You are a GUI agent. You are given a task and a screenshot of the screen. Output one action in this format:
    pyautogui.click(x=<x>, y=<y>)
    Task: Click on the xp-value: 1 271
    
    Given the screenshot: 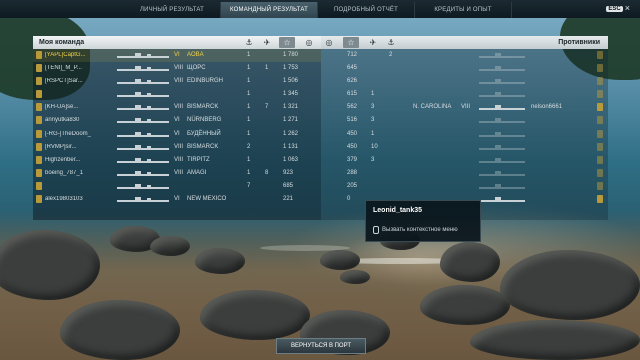 What is the action you would take?
    pyautogui.click(x=291, y=120)
    